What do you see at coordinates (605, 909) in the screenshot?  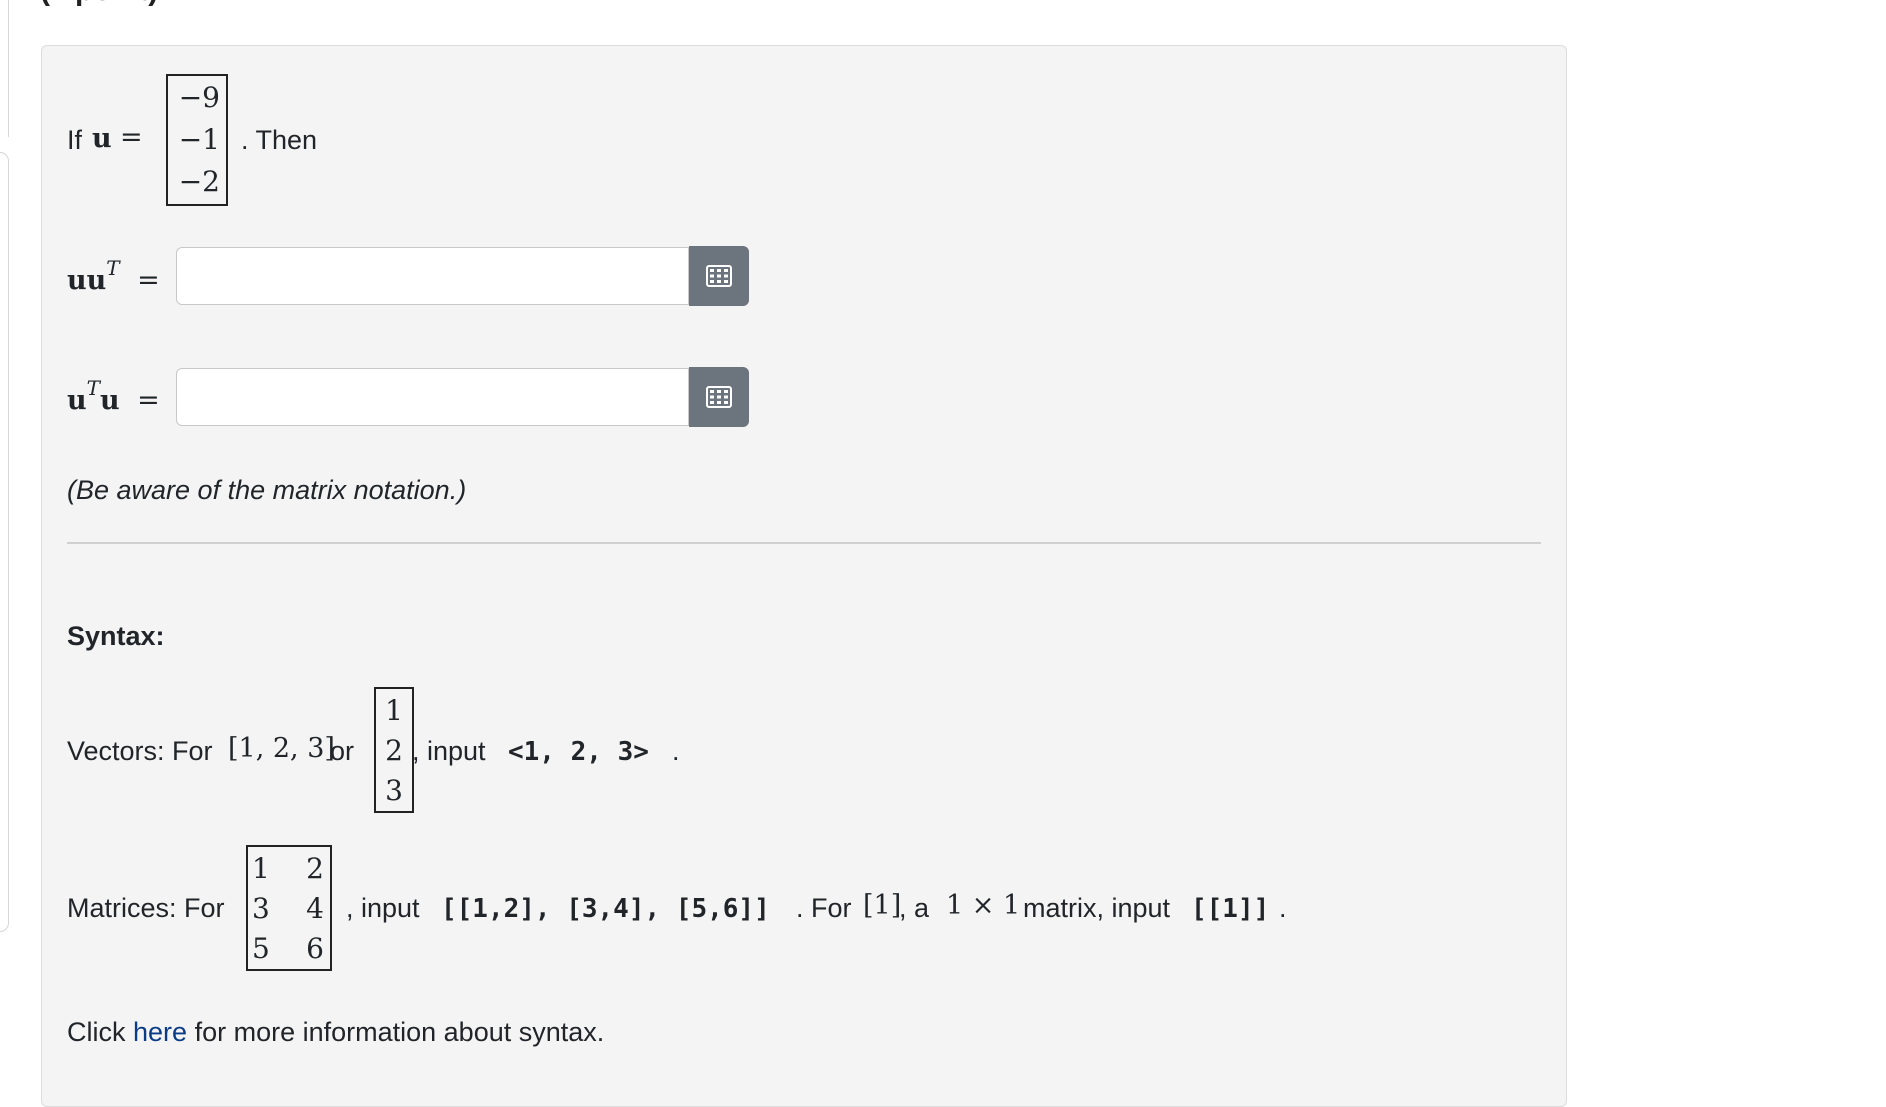 I see `matrix-code: [[1,2], [3,4], [5,6]]` at bounding box center [605, 909].